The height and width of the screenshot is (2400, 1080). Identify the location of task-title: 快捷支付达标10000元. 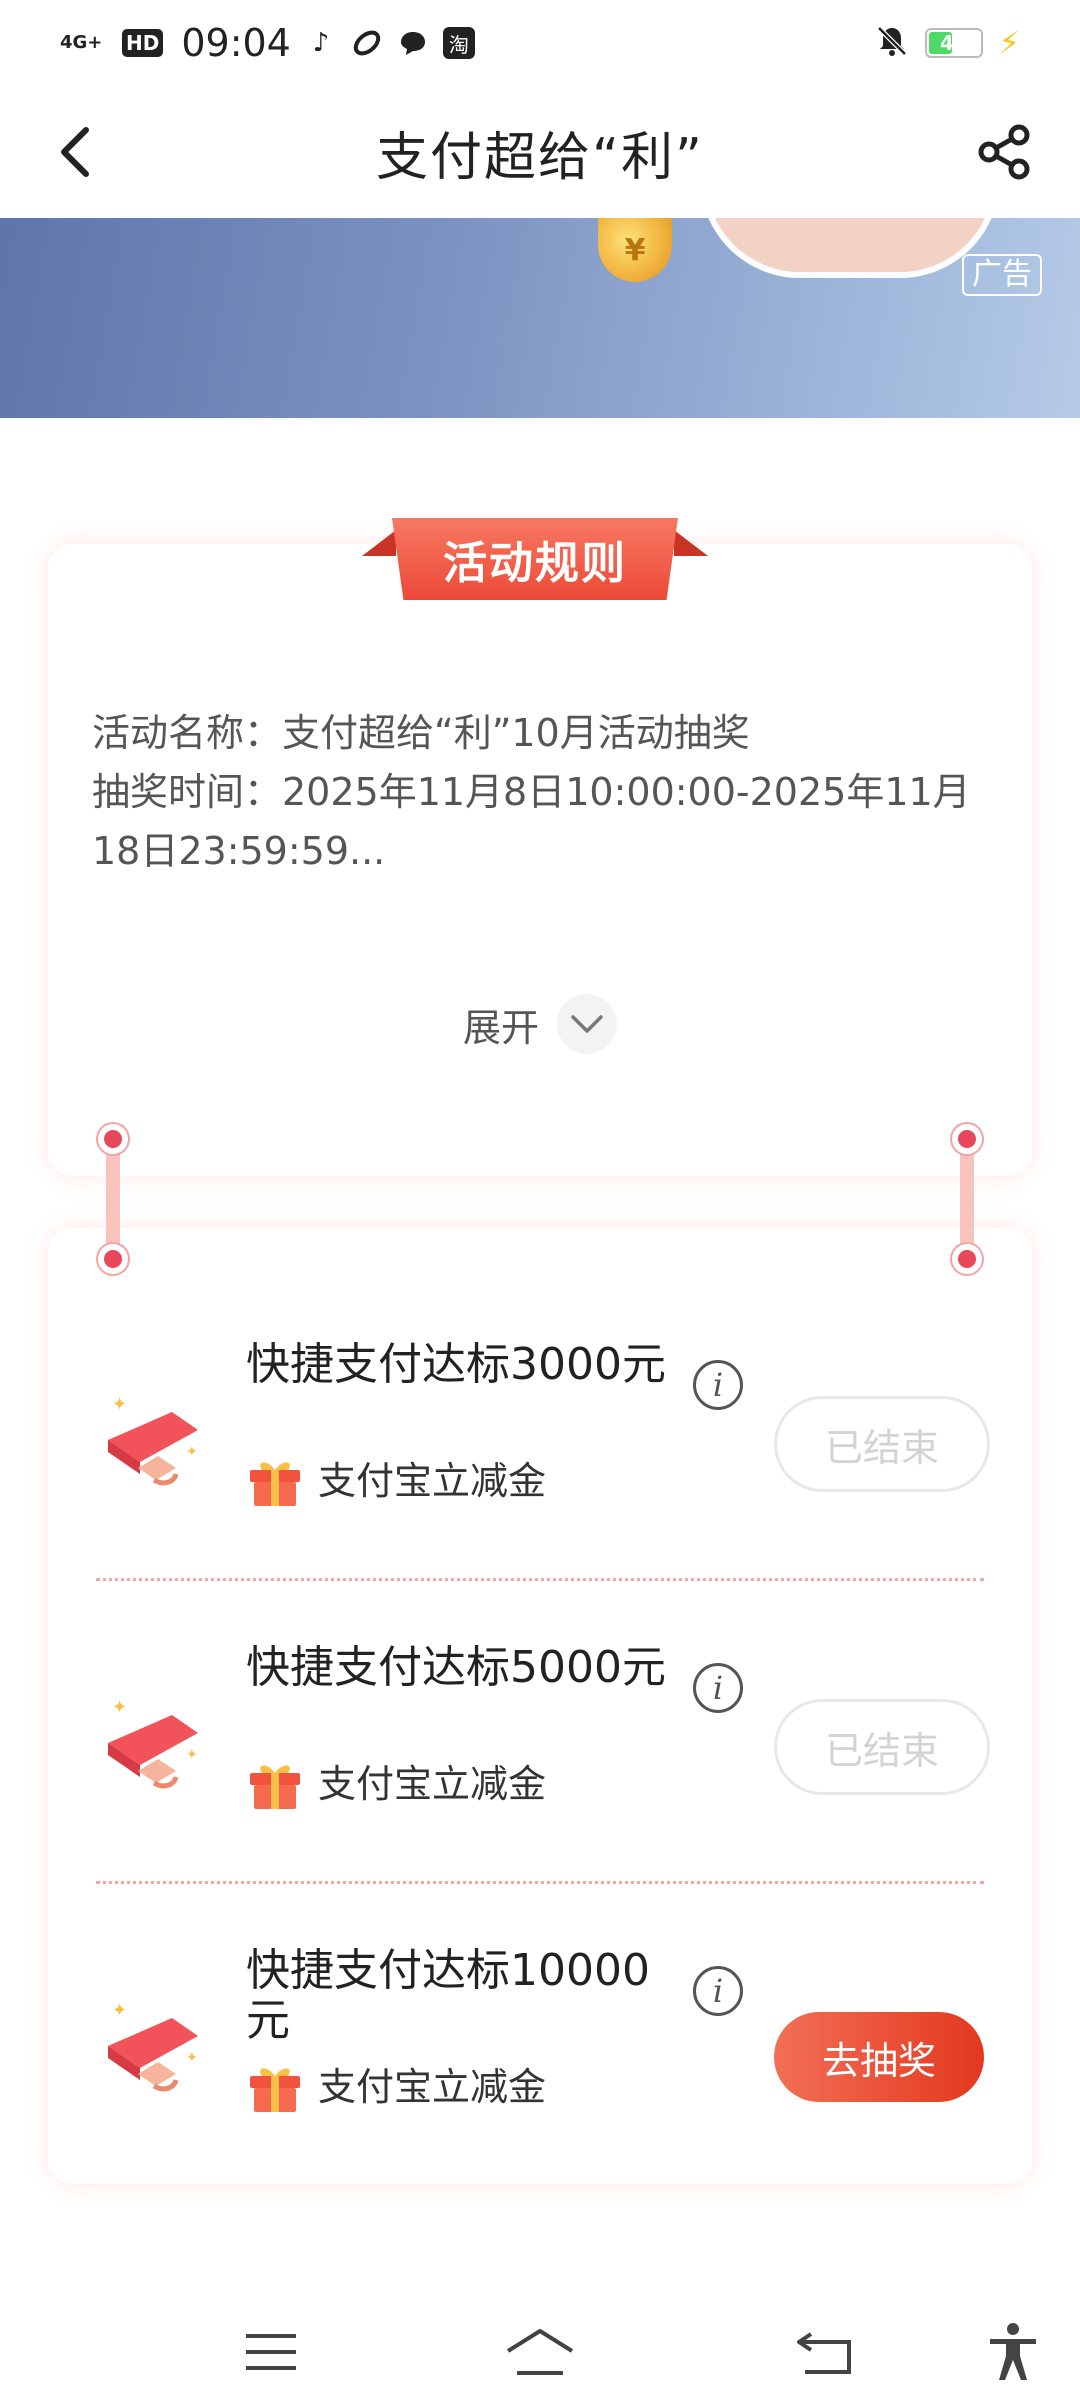
(448, 1995).